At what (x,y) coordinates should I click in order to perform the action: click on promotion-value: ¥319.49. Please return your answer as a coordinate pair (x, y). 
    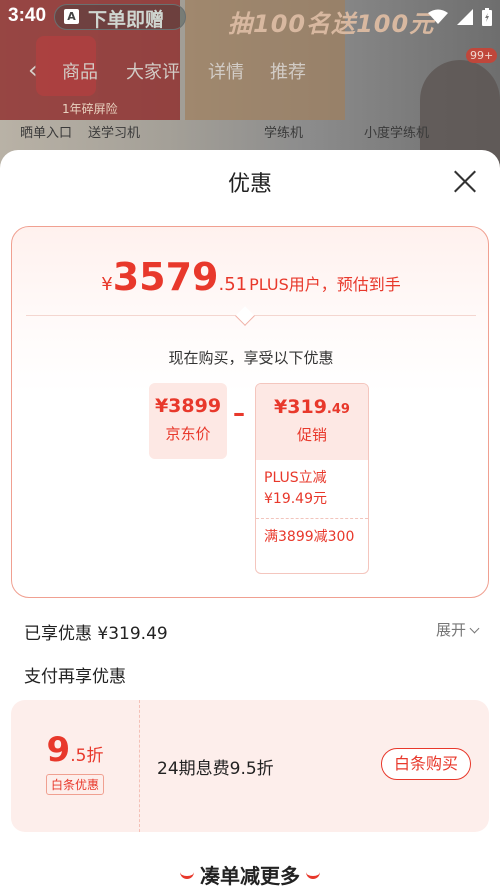
    Looking at the image, I should click on (312, 401).